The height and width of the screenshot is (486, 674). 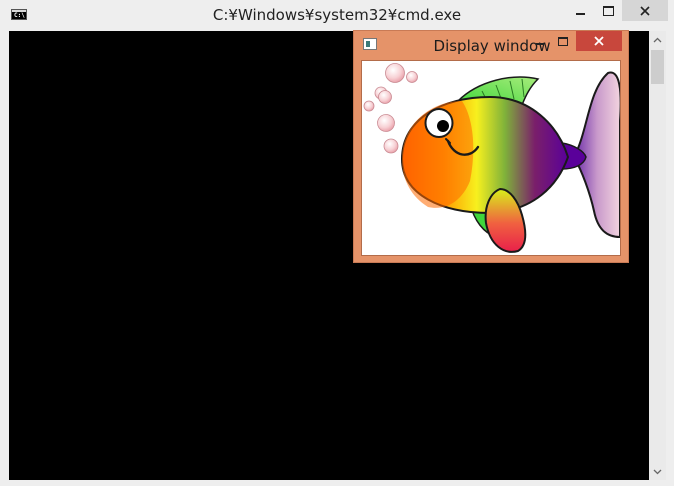 I want to click on vertical-scrollbar, so click(x=657, y=255).